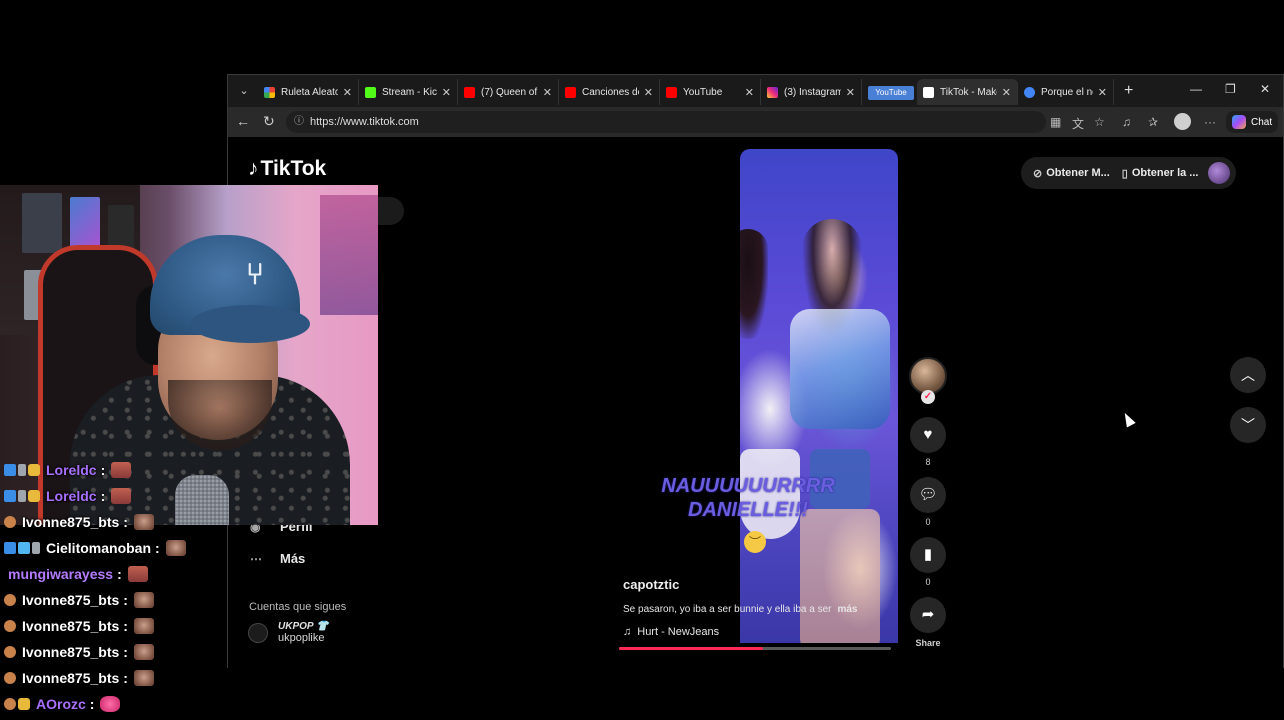 The height and width of the screenshot is (720, 1284). What do you see at coordinates (34, 470) in the screenshot?
I see `gold-badge-icon` at bounding box center [34, 470].